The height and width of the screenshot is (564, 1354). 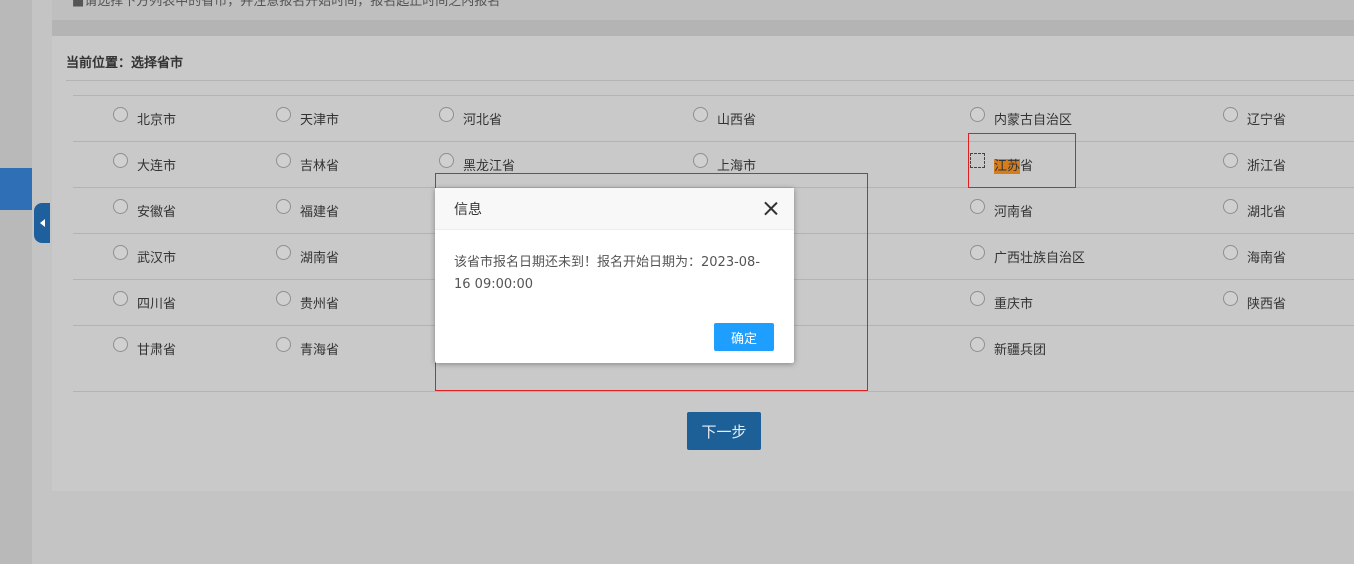 I want to click on province-option: 江苏省, so click(x=1001, y=164).